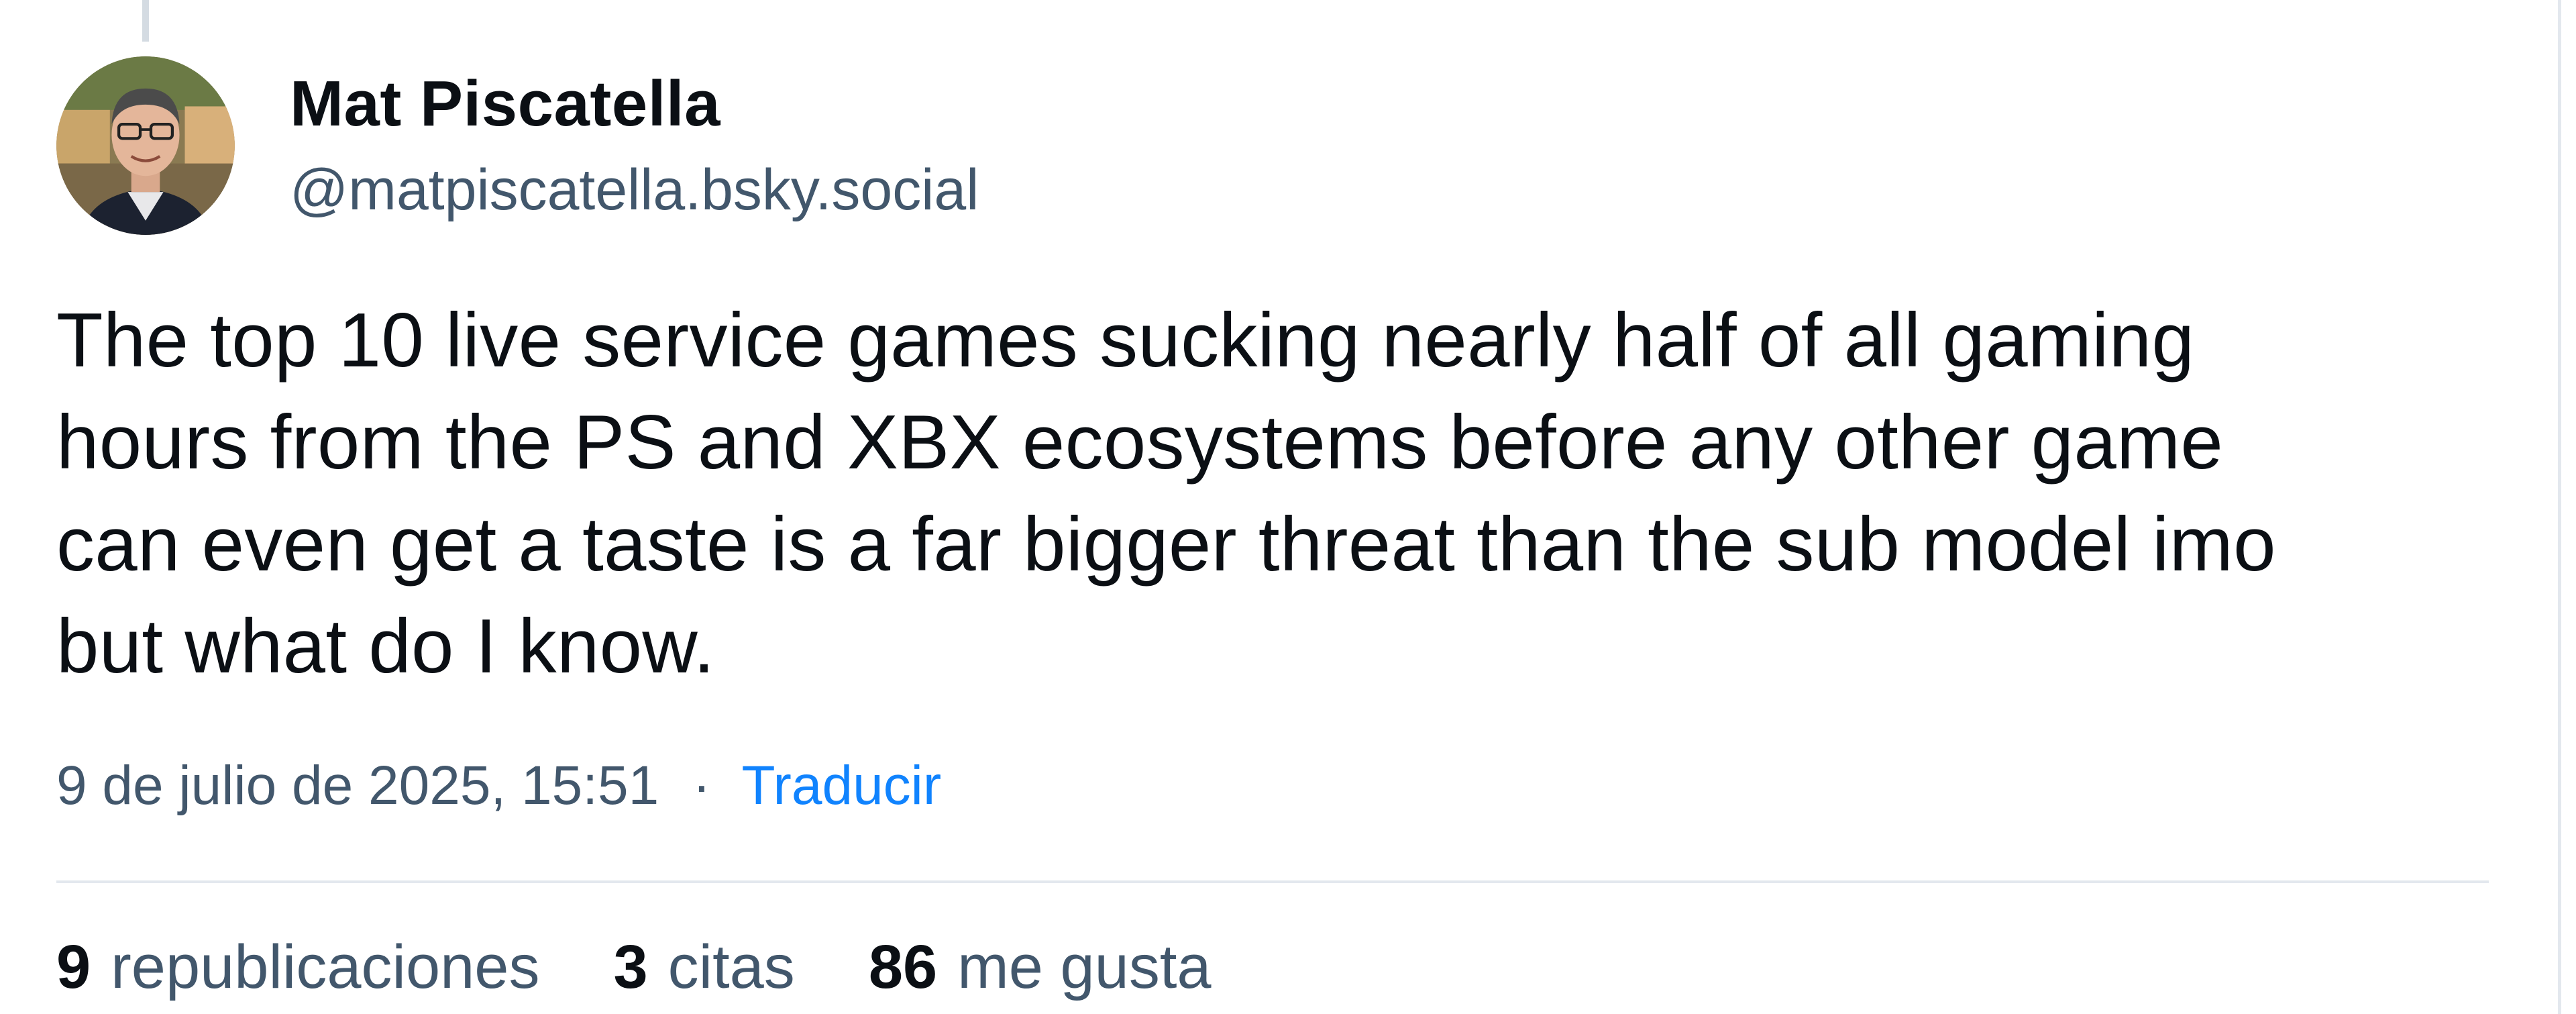 The image size is (2576, 1014). I want to click on translate-link: Traducir, so click(842, 786).